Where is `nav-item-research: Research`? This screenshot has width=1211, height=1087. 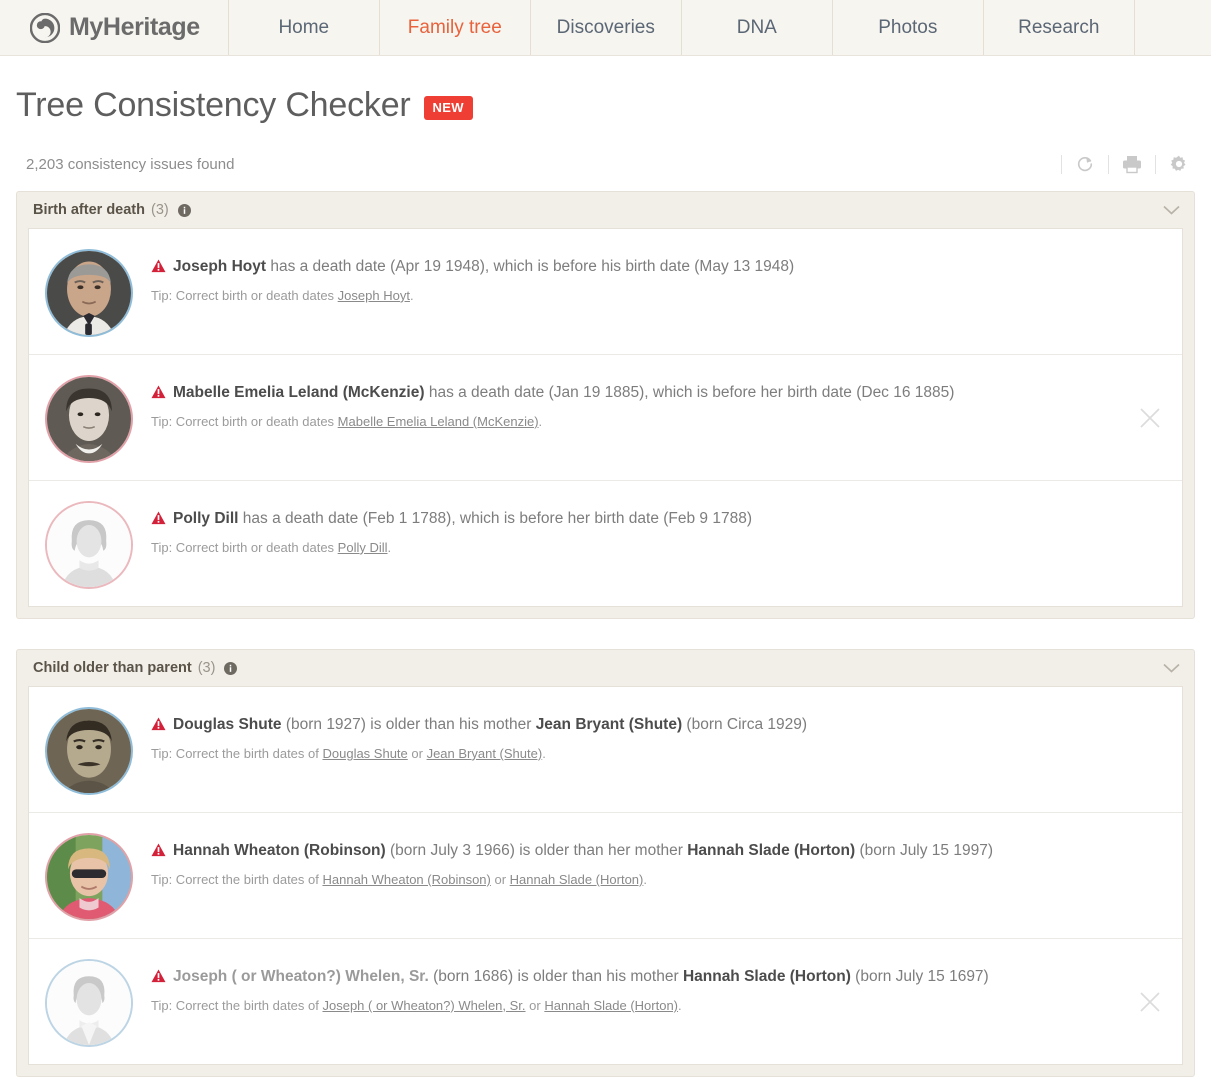 nav-item-research: Research is located at coordinates (1058, 27).